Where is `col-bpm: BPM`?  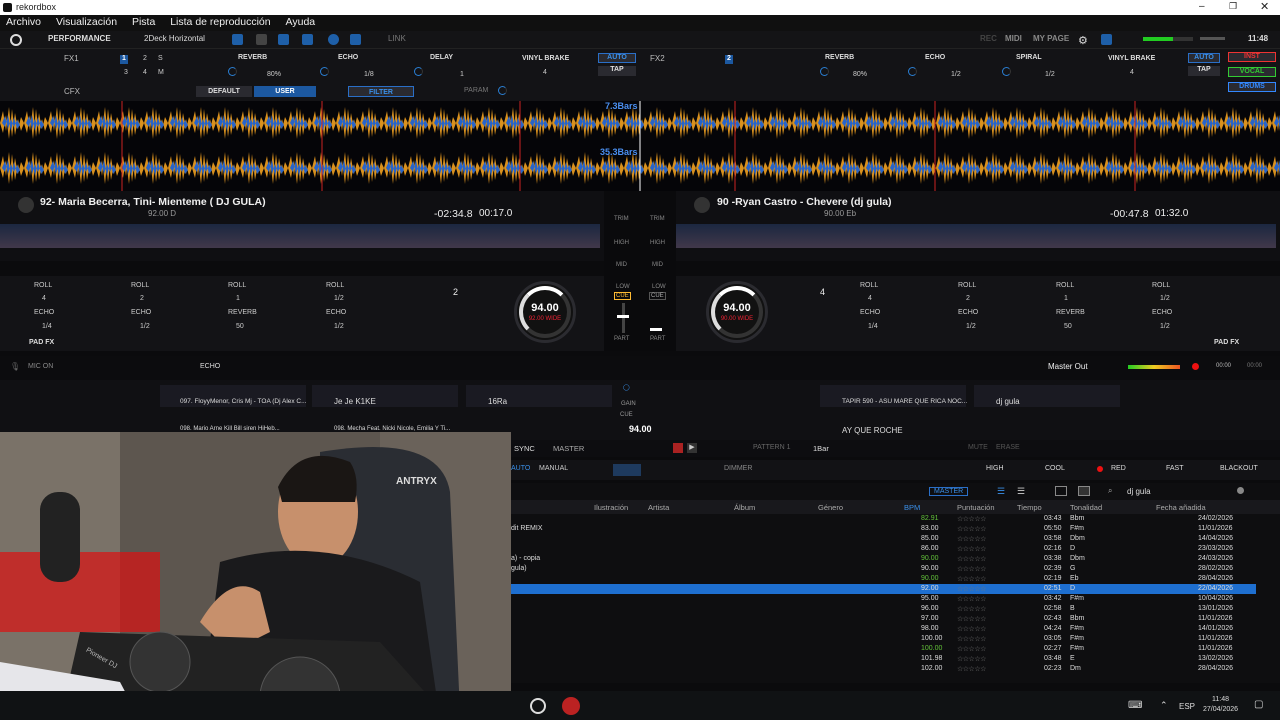 col-bpm: BPM is located at coordinates (912, 507).